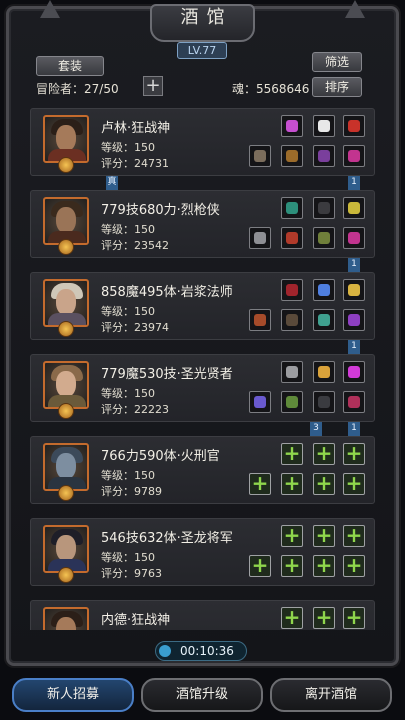  I want to click on hero-card: 766力590体·火刑官 等级：150 评分：9789, so click(202, 470).